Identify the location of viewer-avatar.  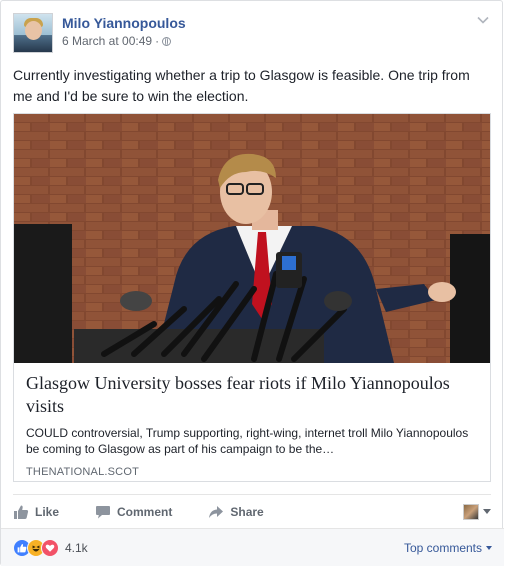
(471, 511).